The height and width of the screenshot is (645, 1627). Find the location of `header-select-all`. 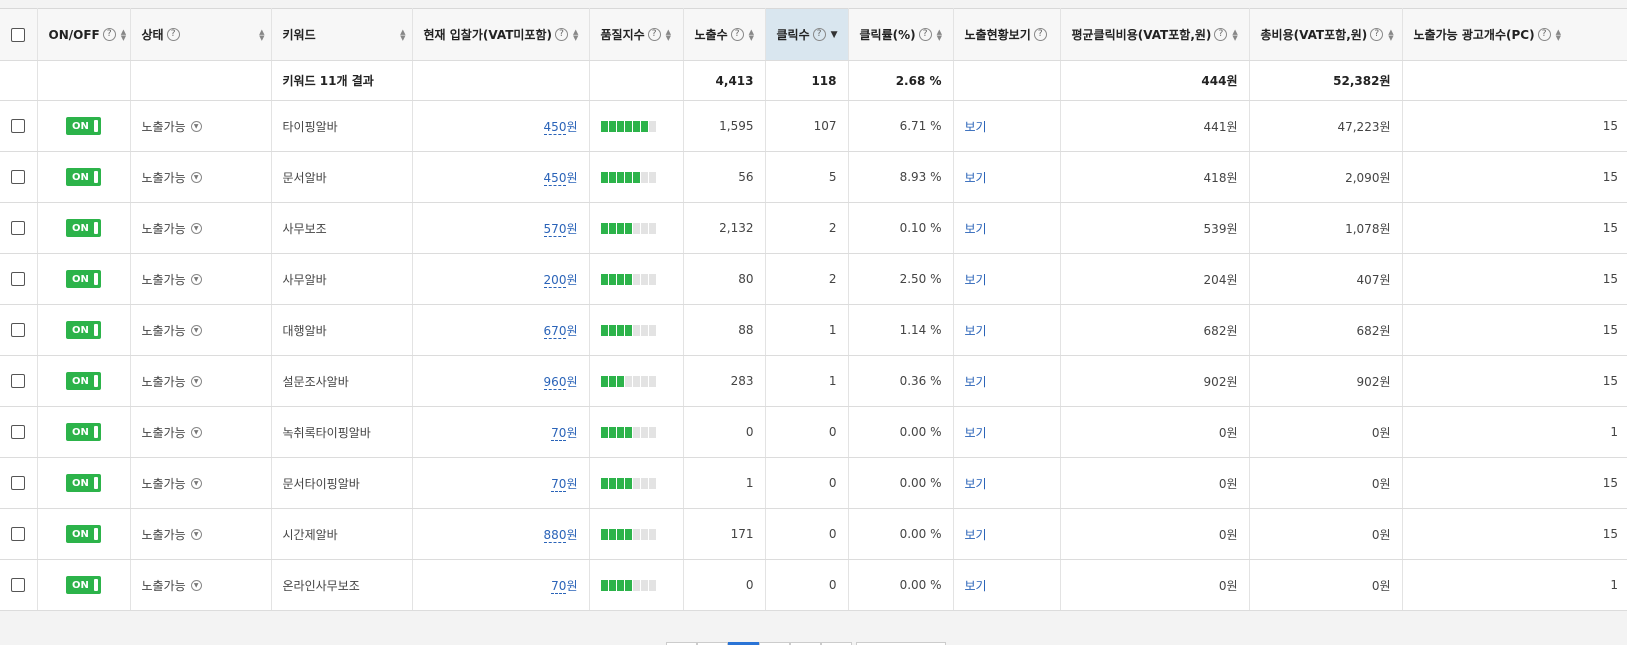

header-select-all is located at coordinates (19, 34).